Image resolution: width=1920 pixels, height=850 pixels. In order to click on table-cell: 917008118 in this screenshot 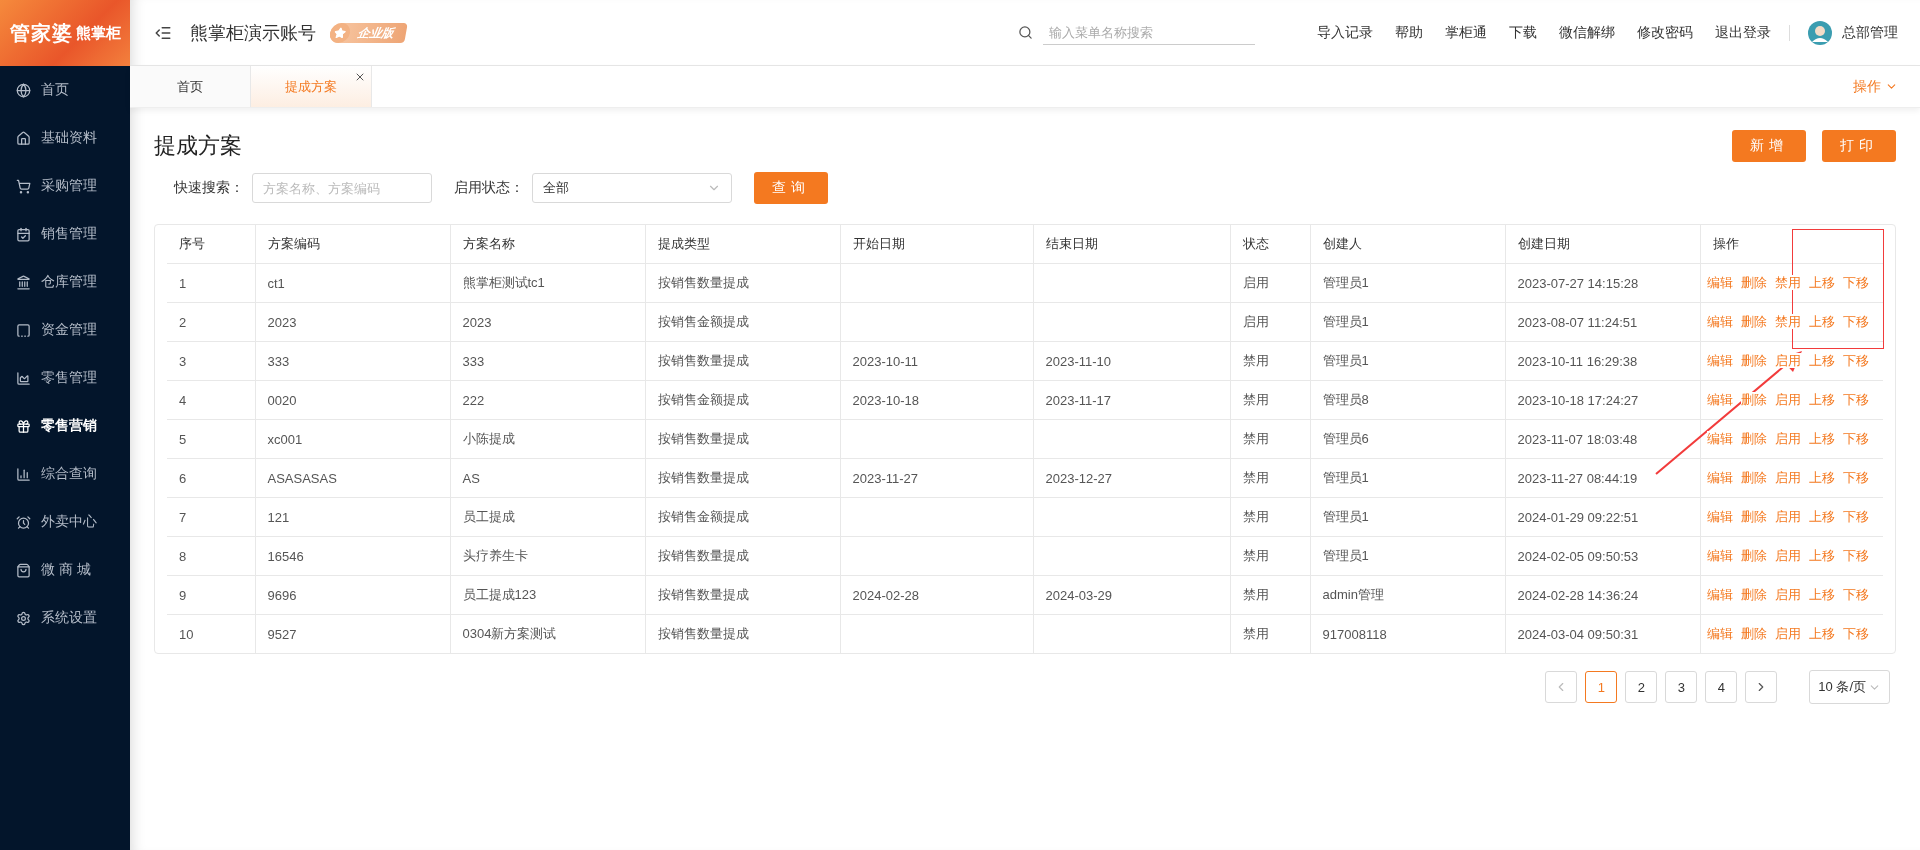, I will do `click(1407, 633)`.